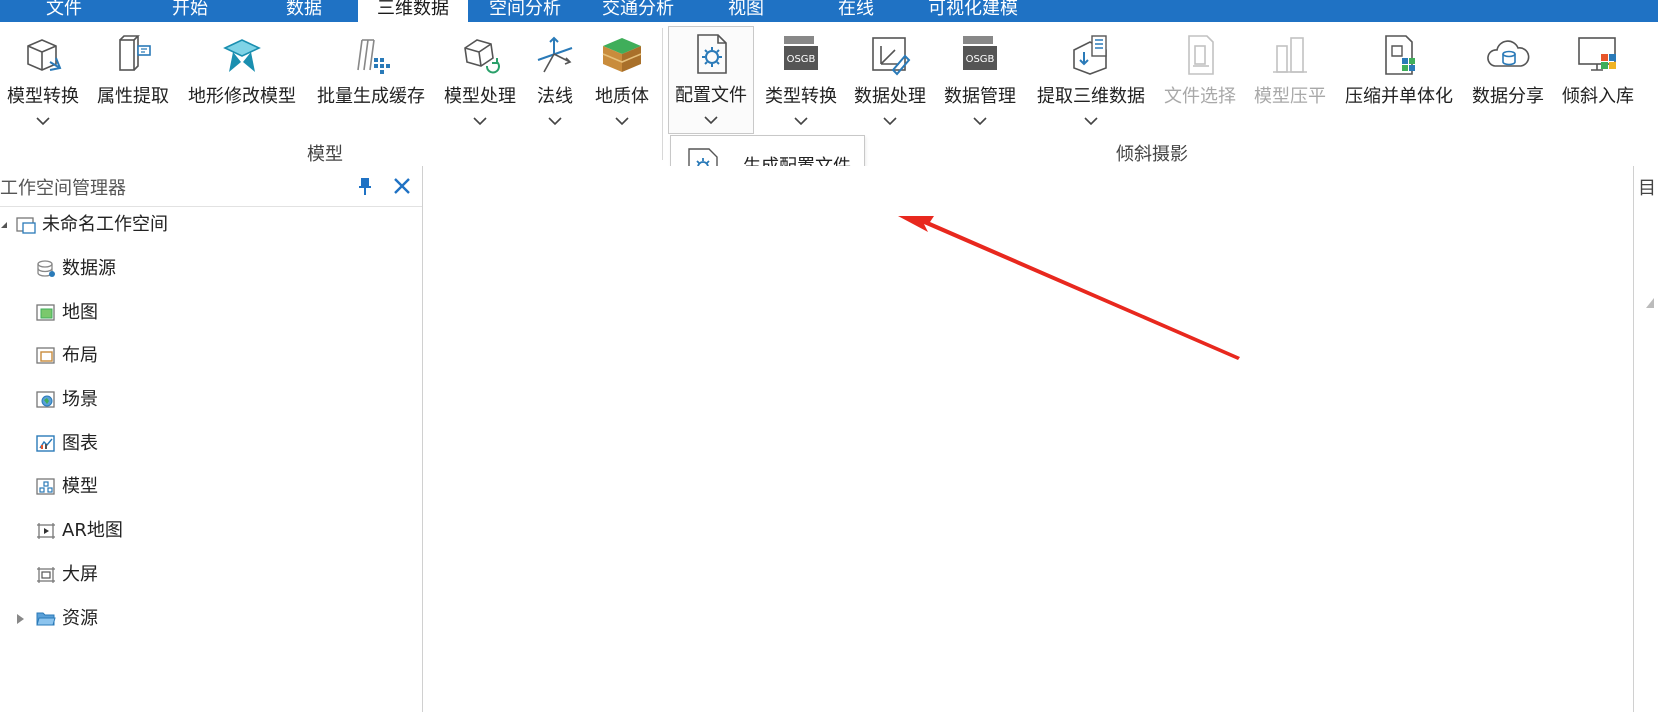 The width and height of the screenshot is (1658, 712). I want to click on data-manage-button: OSGB 数据管理, so click(980, 87).